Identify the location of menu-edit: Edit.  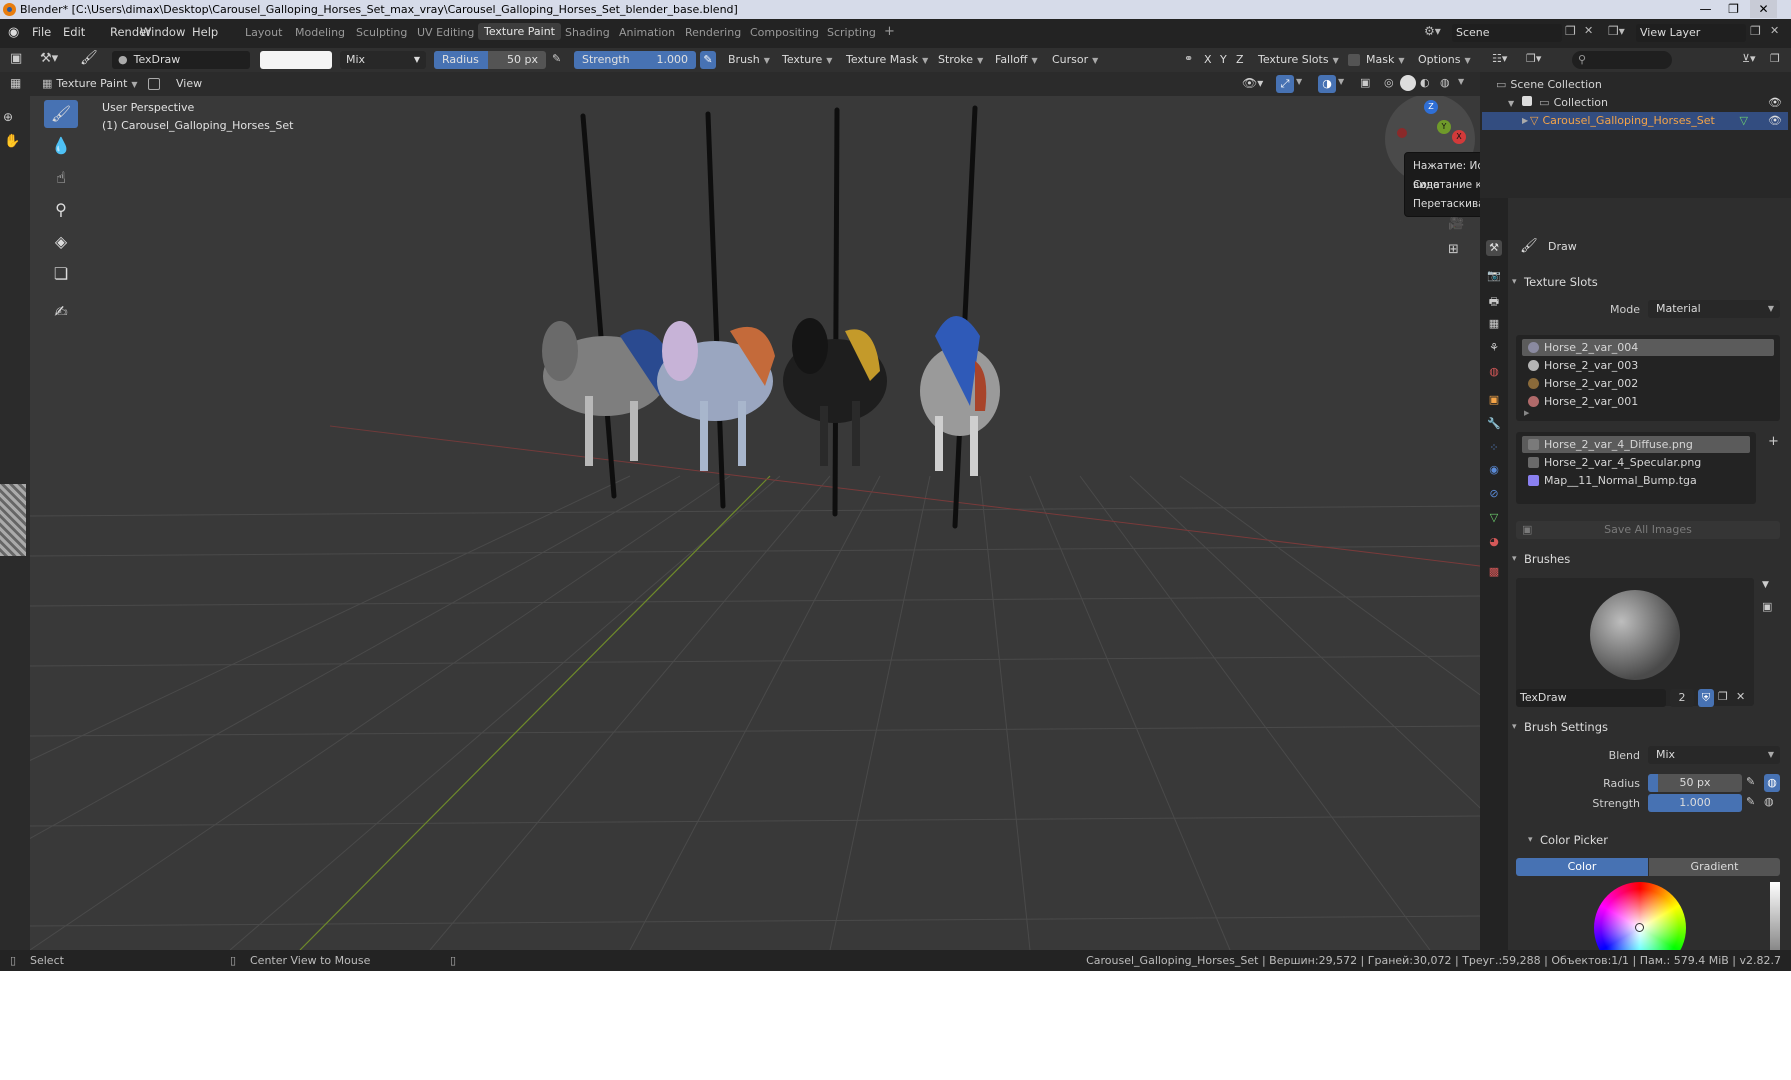
(74, 32).